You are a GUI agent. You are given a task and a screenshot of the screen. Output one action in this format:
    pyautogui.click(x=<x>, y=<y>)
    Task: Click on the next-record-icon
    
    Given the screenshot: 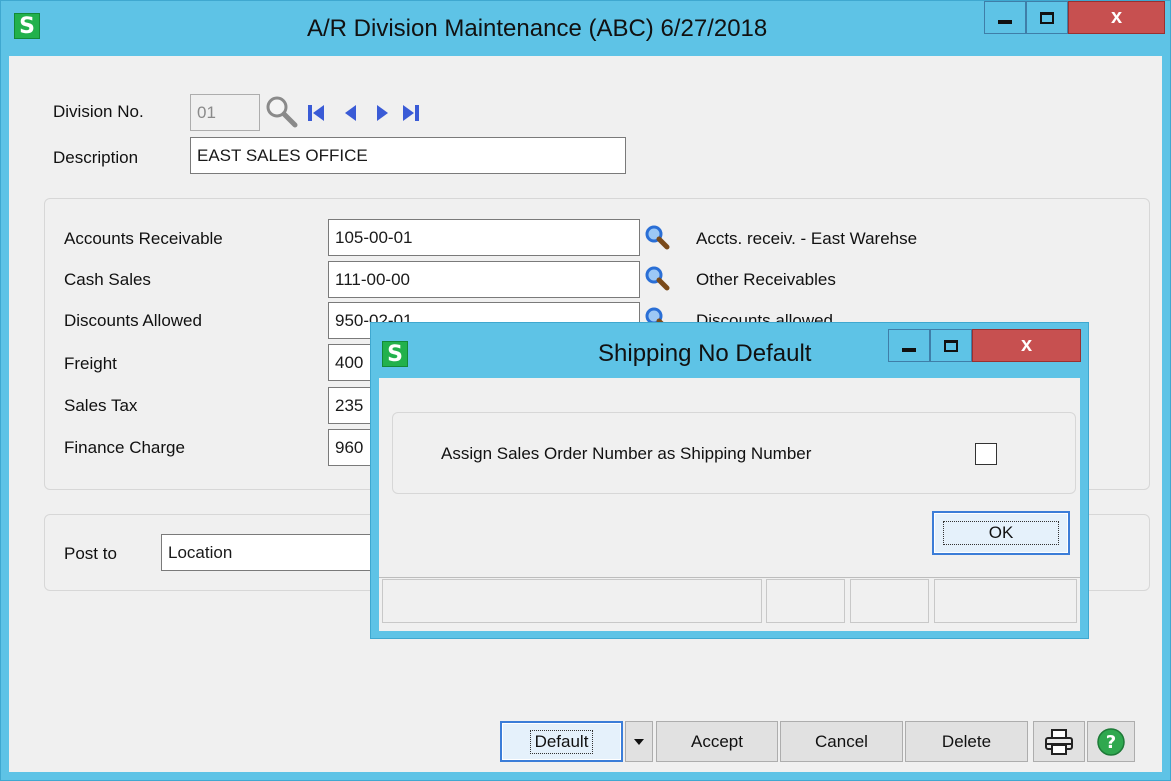 What is the action you would take?
    pyautogui.click(x=382, y=113)
    